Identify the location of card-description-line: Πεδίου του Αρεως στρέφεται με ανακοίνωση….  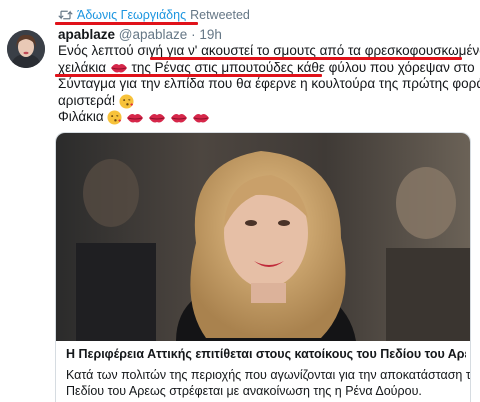
(244, 391).